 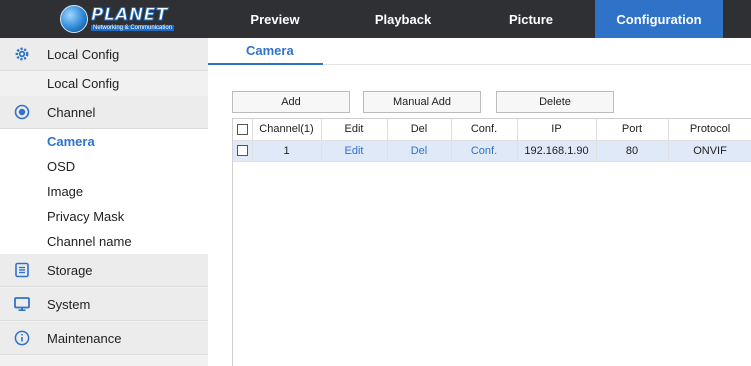 What do you see at coordinates (61, 166) in the screenshot?
I see `sidebar-item-label: OSD` at bounding box center [61, 166].